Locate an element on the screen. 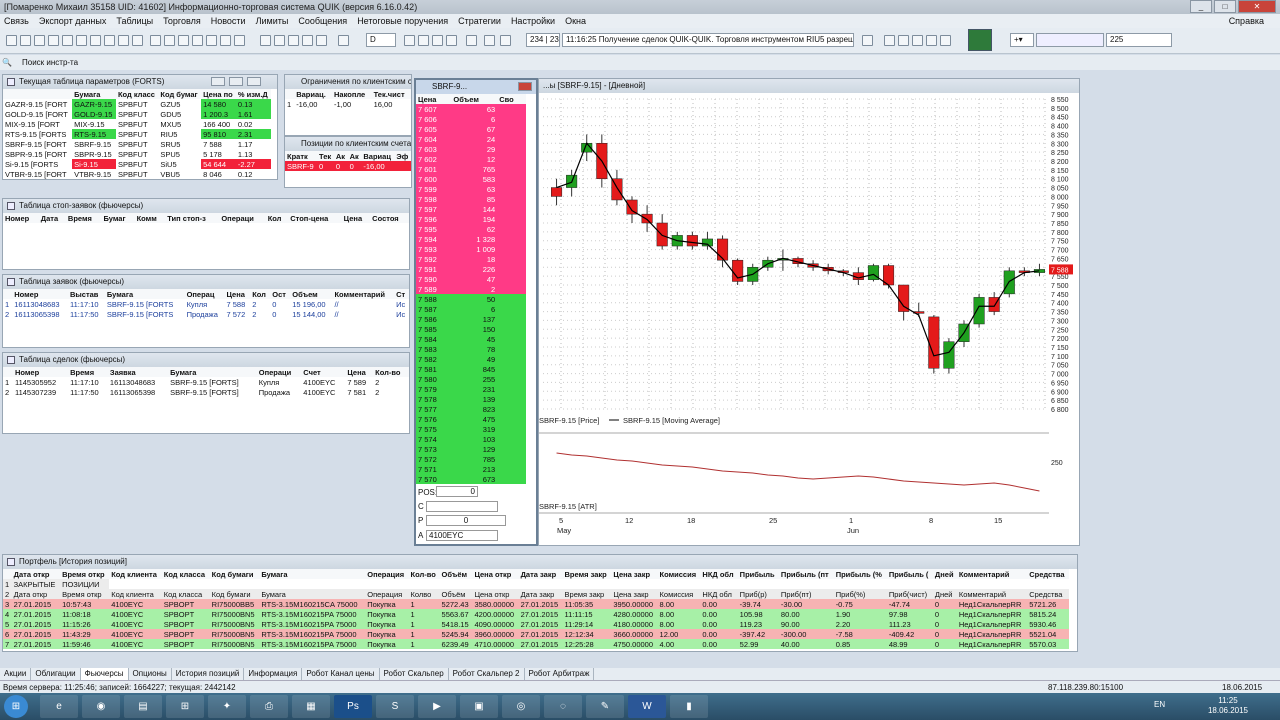 The image size is (1280, 720). column-header: Цена по is located at coordinates (218, 94).